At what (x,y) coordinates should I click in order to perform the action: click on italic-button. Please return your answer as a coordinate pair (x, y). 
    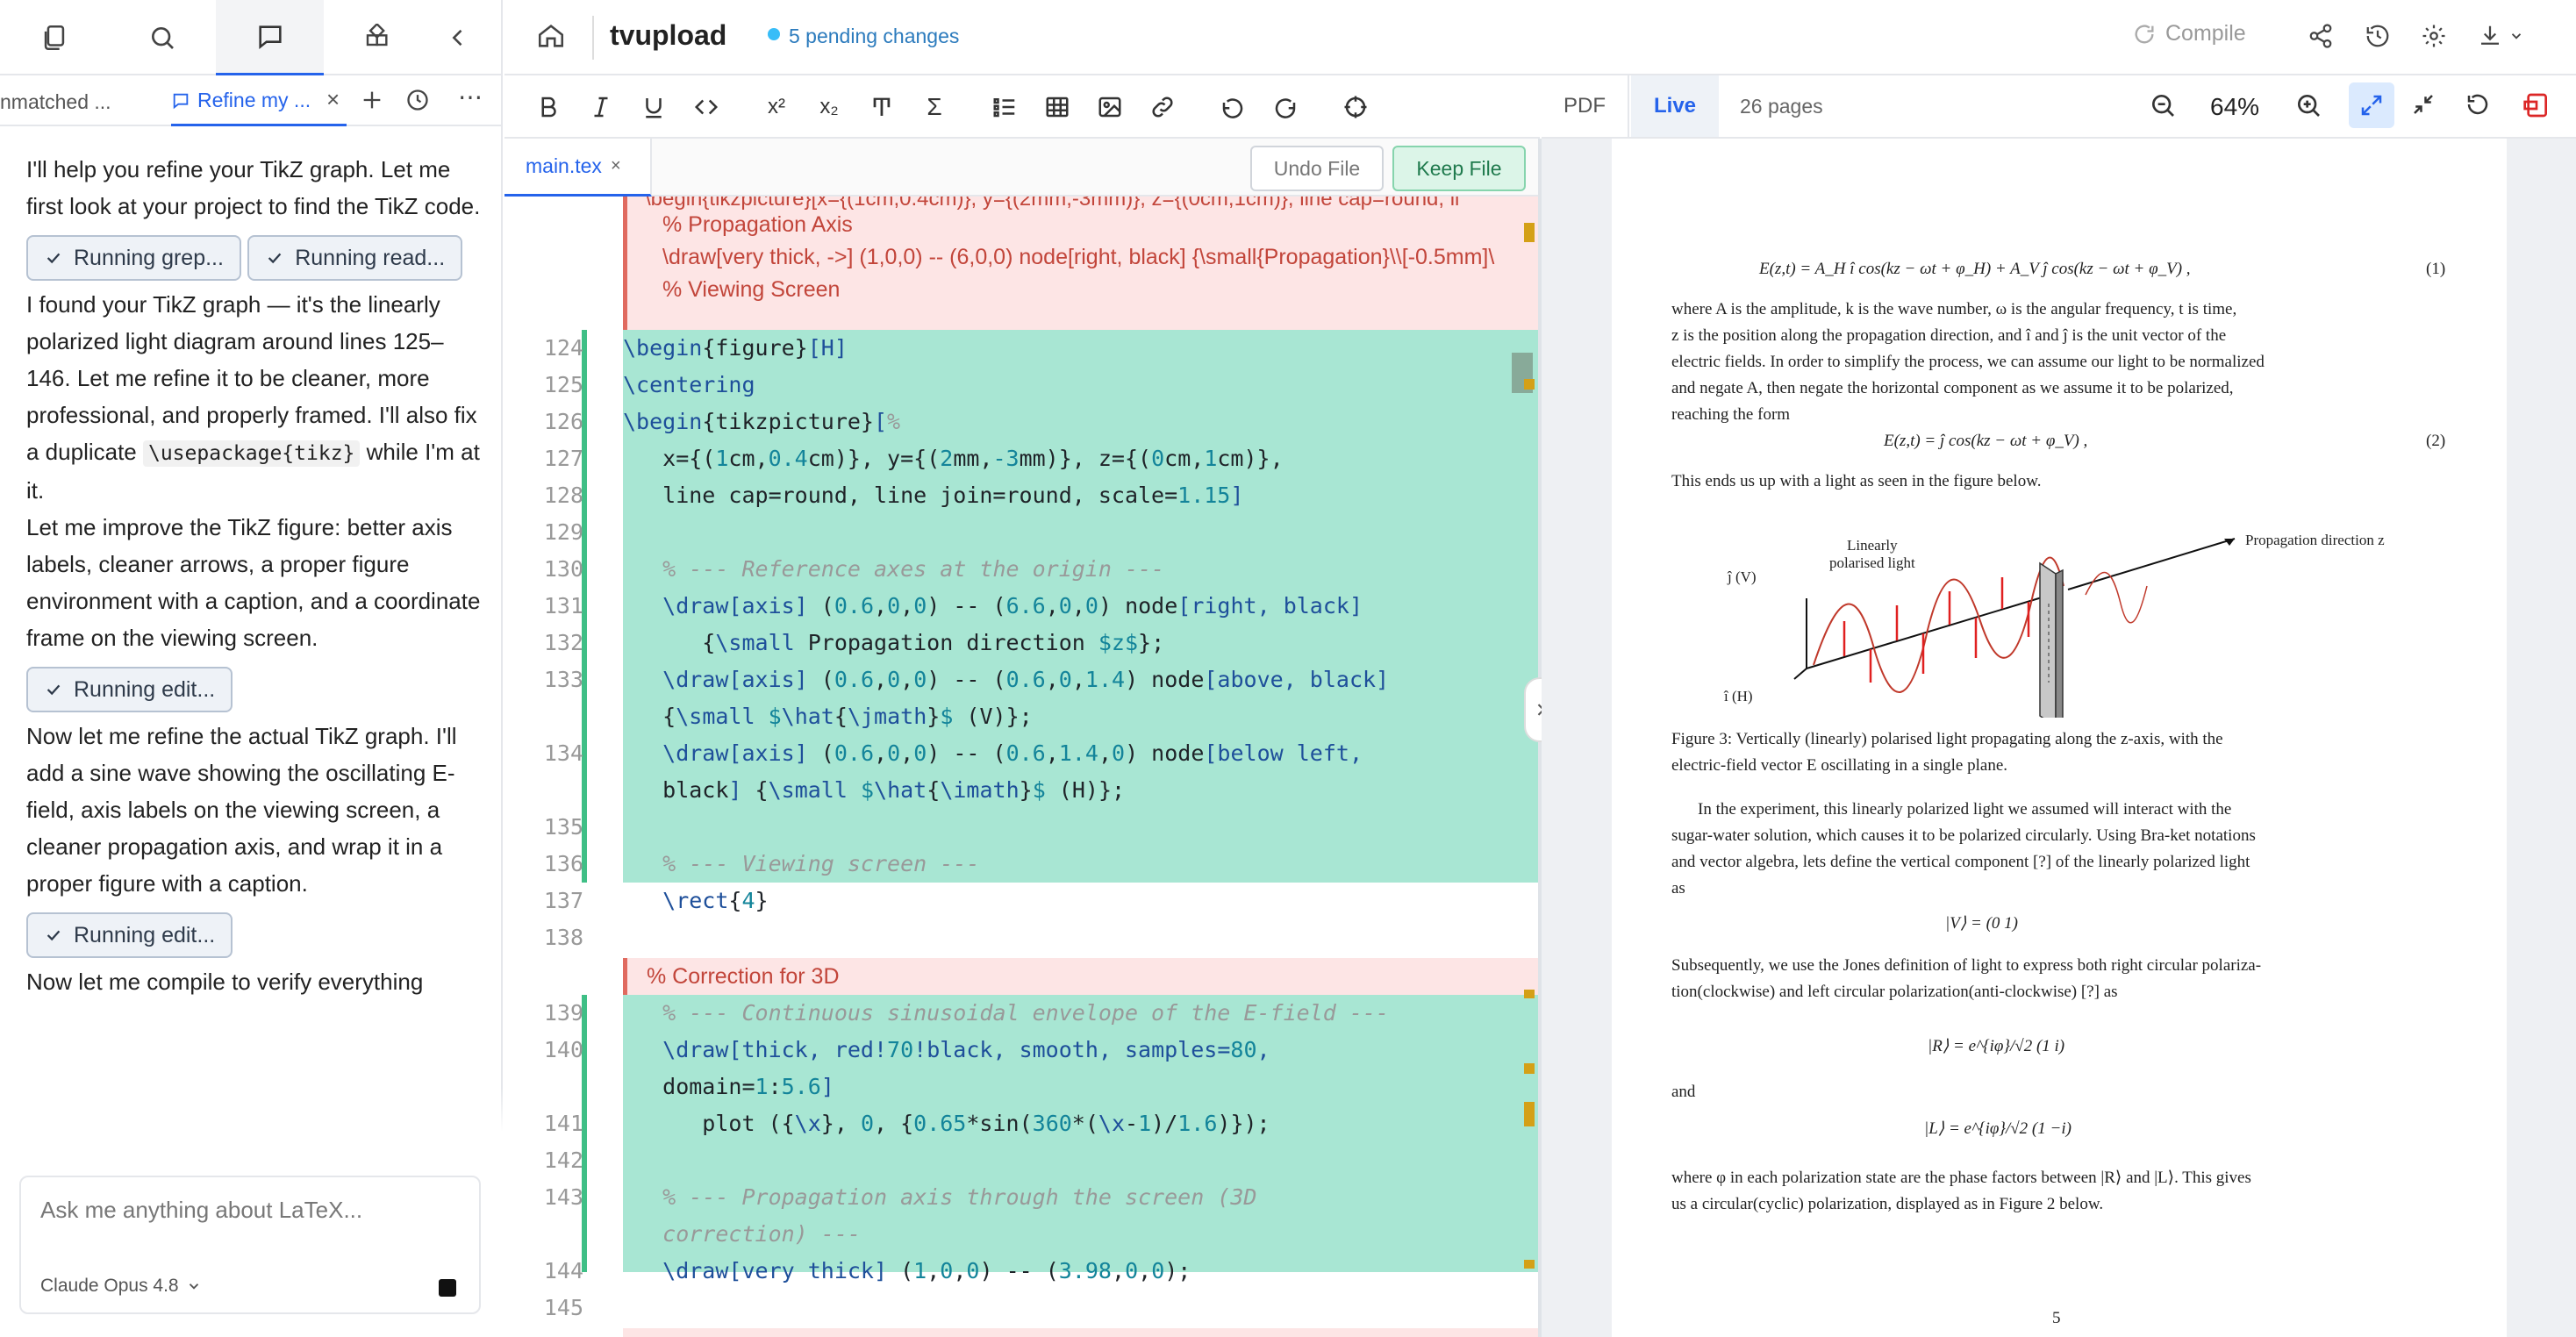
    Looking at the image, I should click on (601, 107).